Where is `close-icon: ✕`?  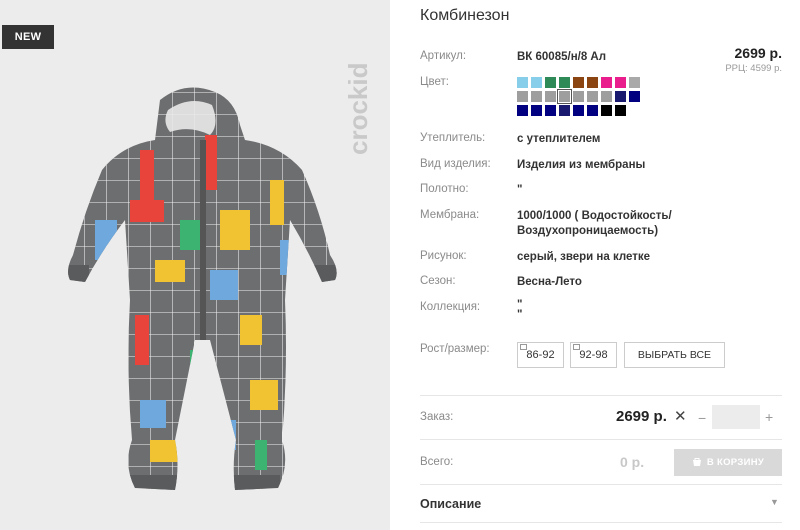
close-icon: ✕ is located at coordinates (680, 416).